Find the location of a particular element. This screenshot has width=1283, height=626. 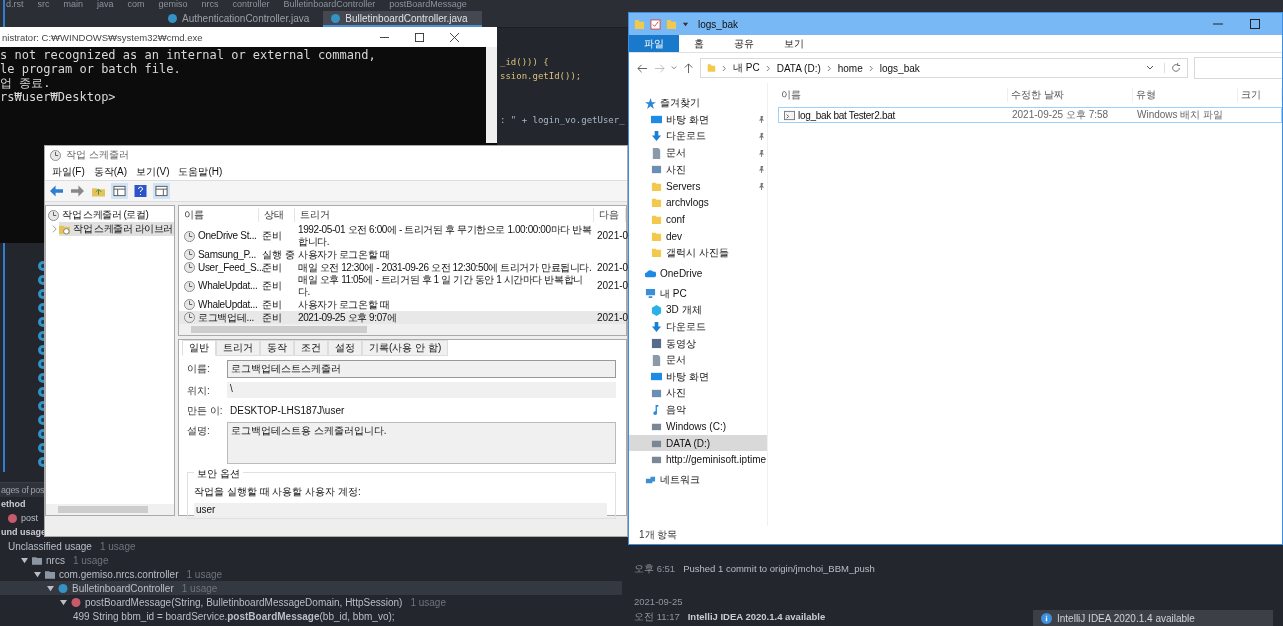

detail-tab: 동작 is located at coordinates (277, 348).